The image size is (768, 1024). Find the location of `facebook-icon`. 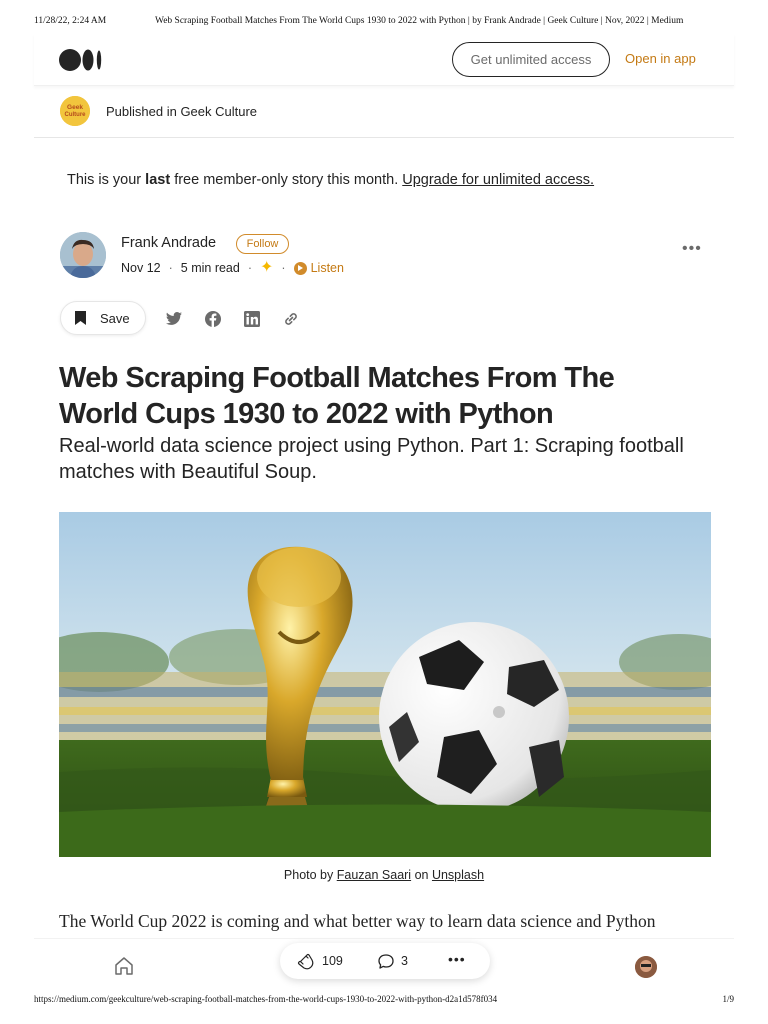

facebook-icon is located at coordinates (213, 319).